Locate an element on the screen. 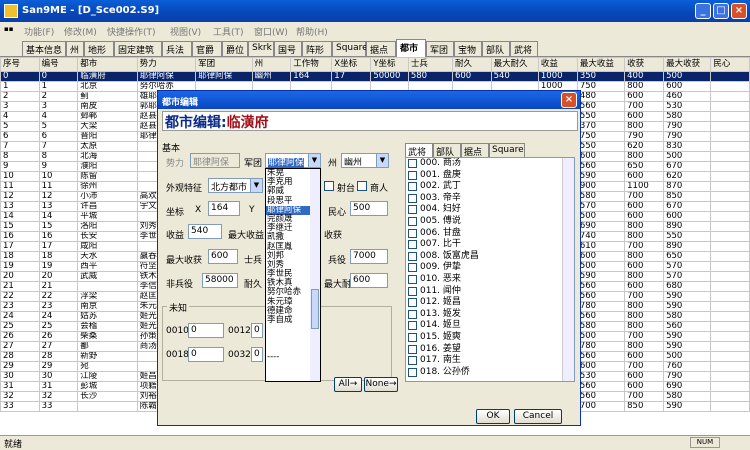  income-input: 540 is located at coordinates (205, 231).